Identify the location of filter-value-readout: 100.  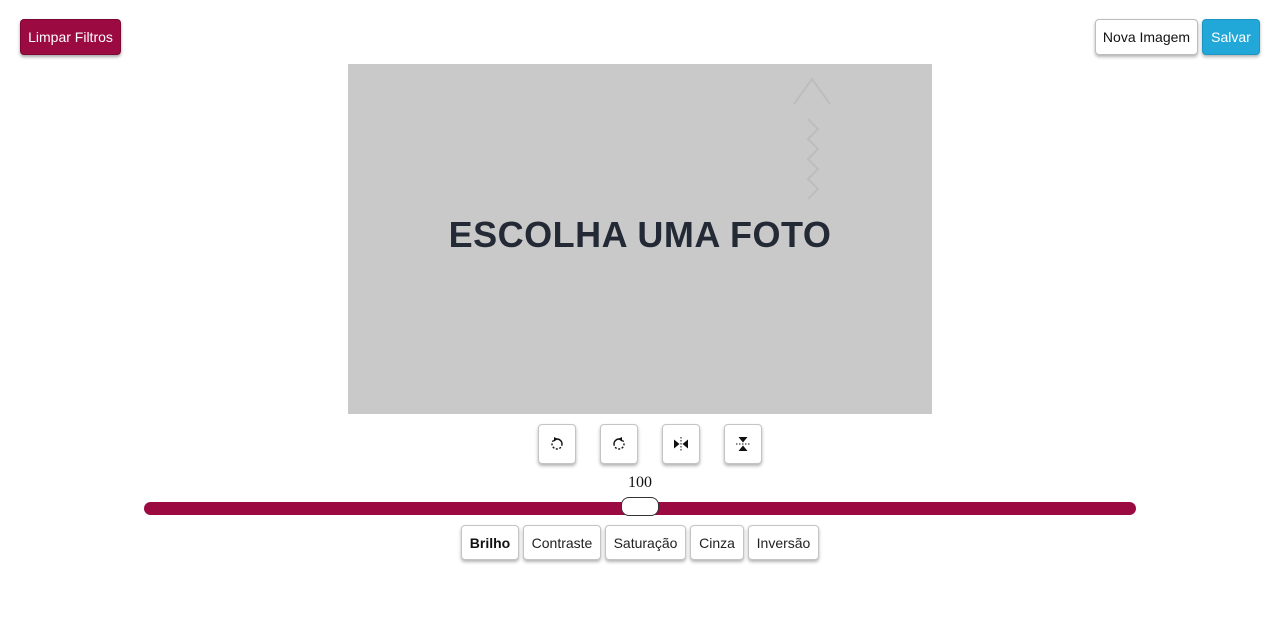
(640, 482).